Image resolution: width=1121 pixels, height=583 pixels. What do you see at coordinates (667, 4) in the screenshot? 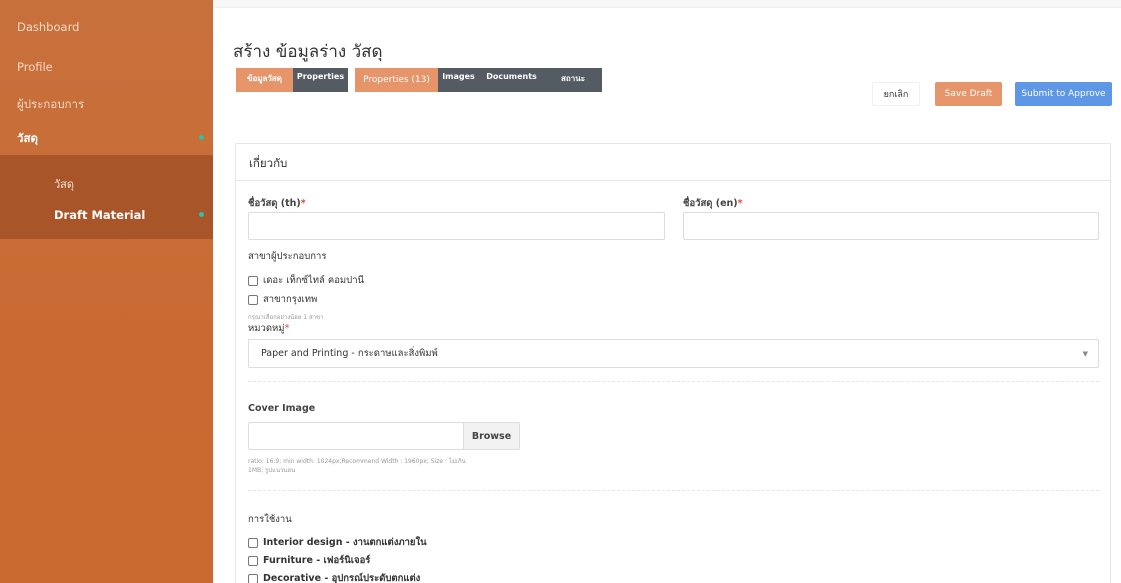
I see `top-strip` at bounding box center [667, 4].